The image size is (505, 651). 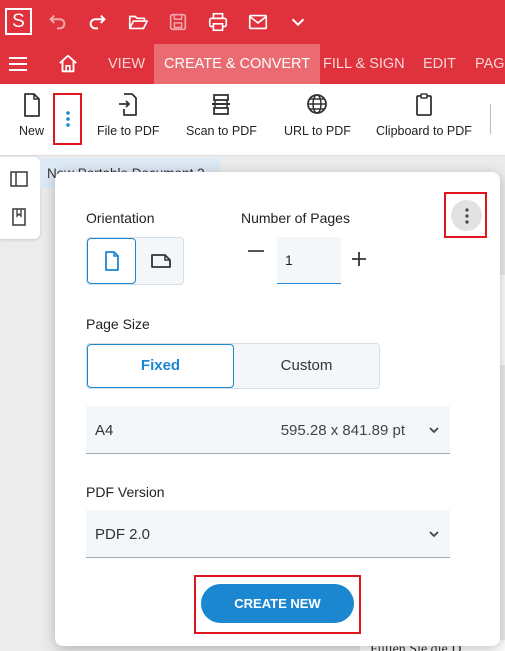 I want to click on tab-create-convert: CREATE & CONVERT, so click(x=237, y=64).